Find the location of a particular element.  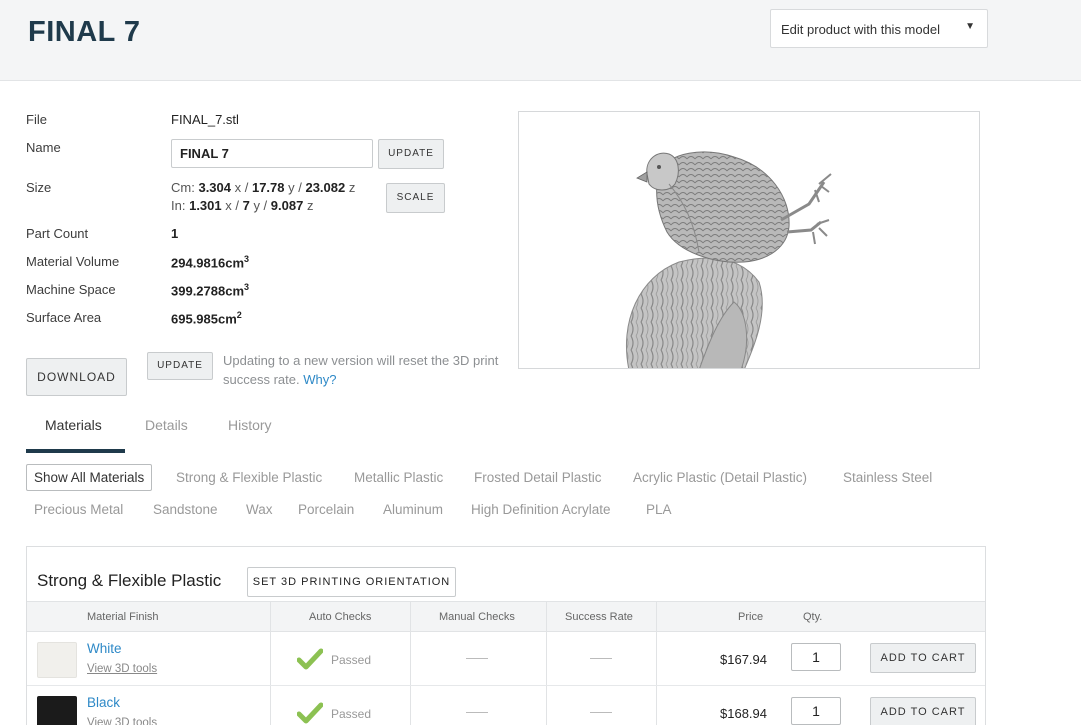

filter-pla: PLA is located at coordinates (659, 509).